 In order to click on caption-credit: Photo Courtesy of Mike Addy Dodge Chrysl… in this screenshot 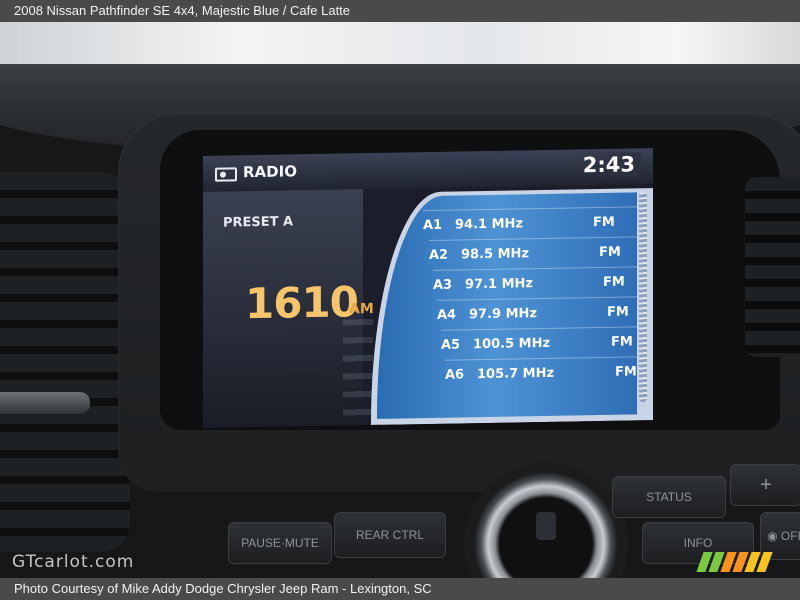, I will do `click(400, 589)`.